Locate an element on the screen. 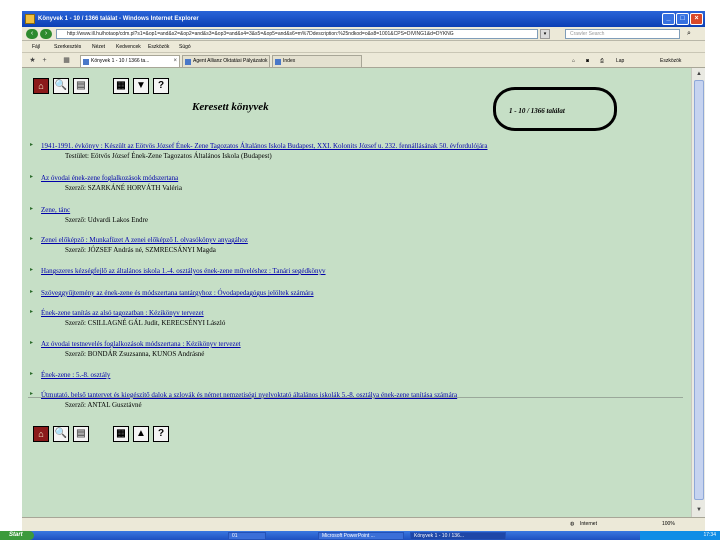  tab-list-icon: ▦ is located at coordinates (66, 60).